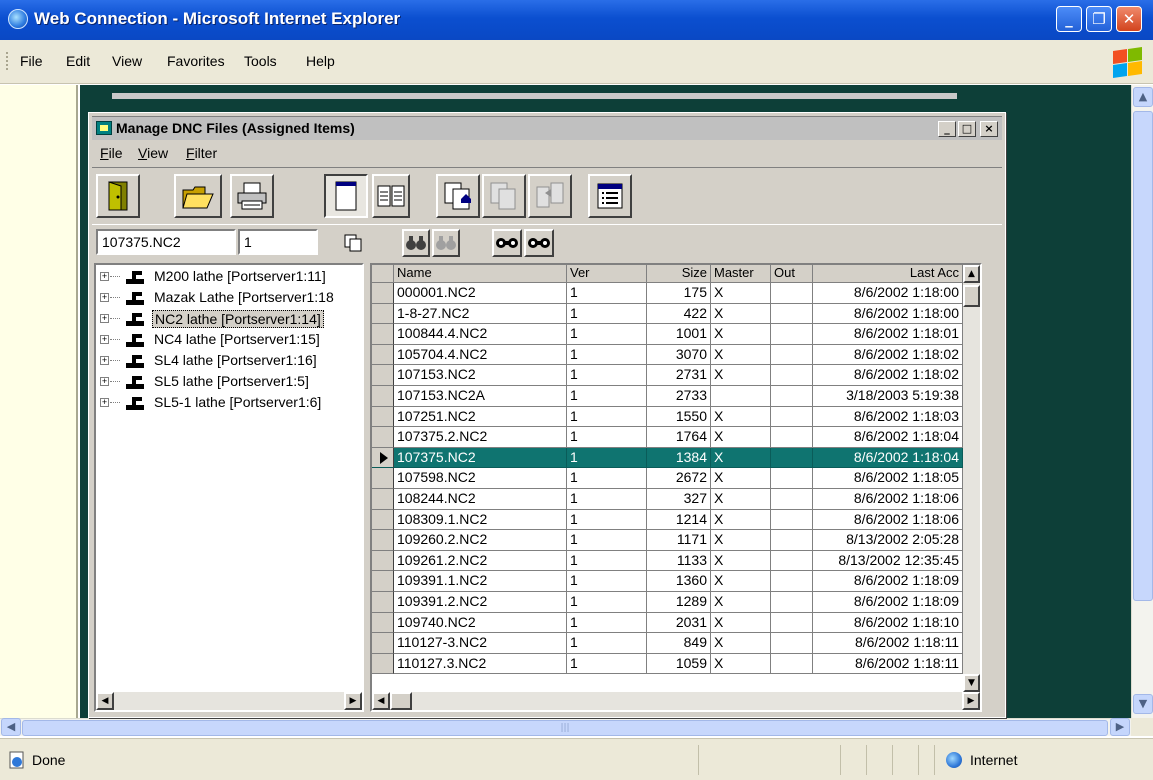 The width and height of the screenshot is (1153, 780). Describe the element at coordinates (353, 243) in the screenshot. I see `copy-button` at that location.